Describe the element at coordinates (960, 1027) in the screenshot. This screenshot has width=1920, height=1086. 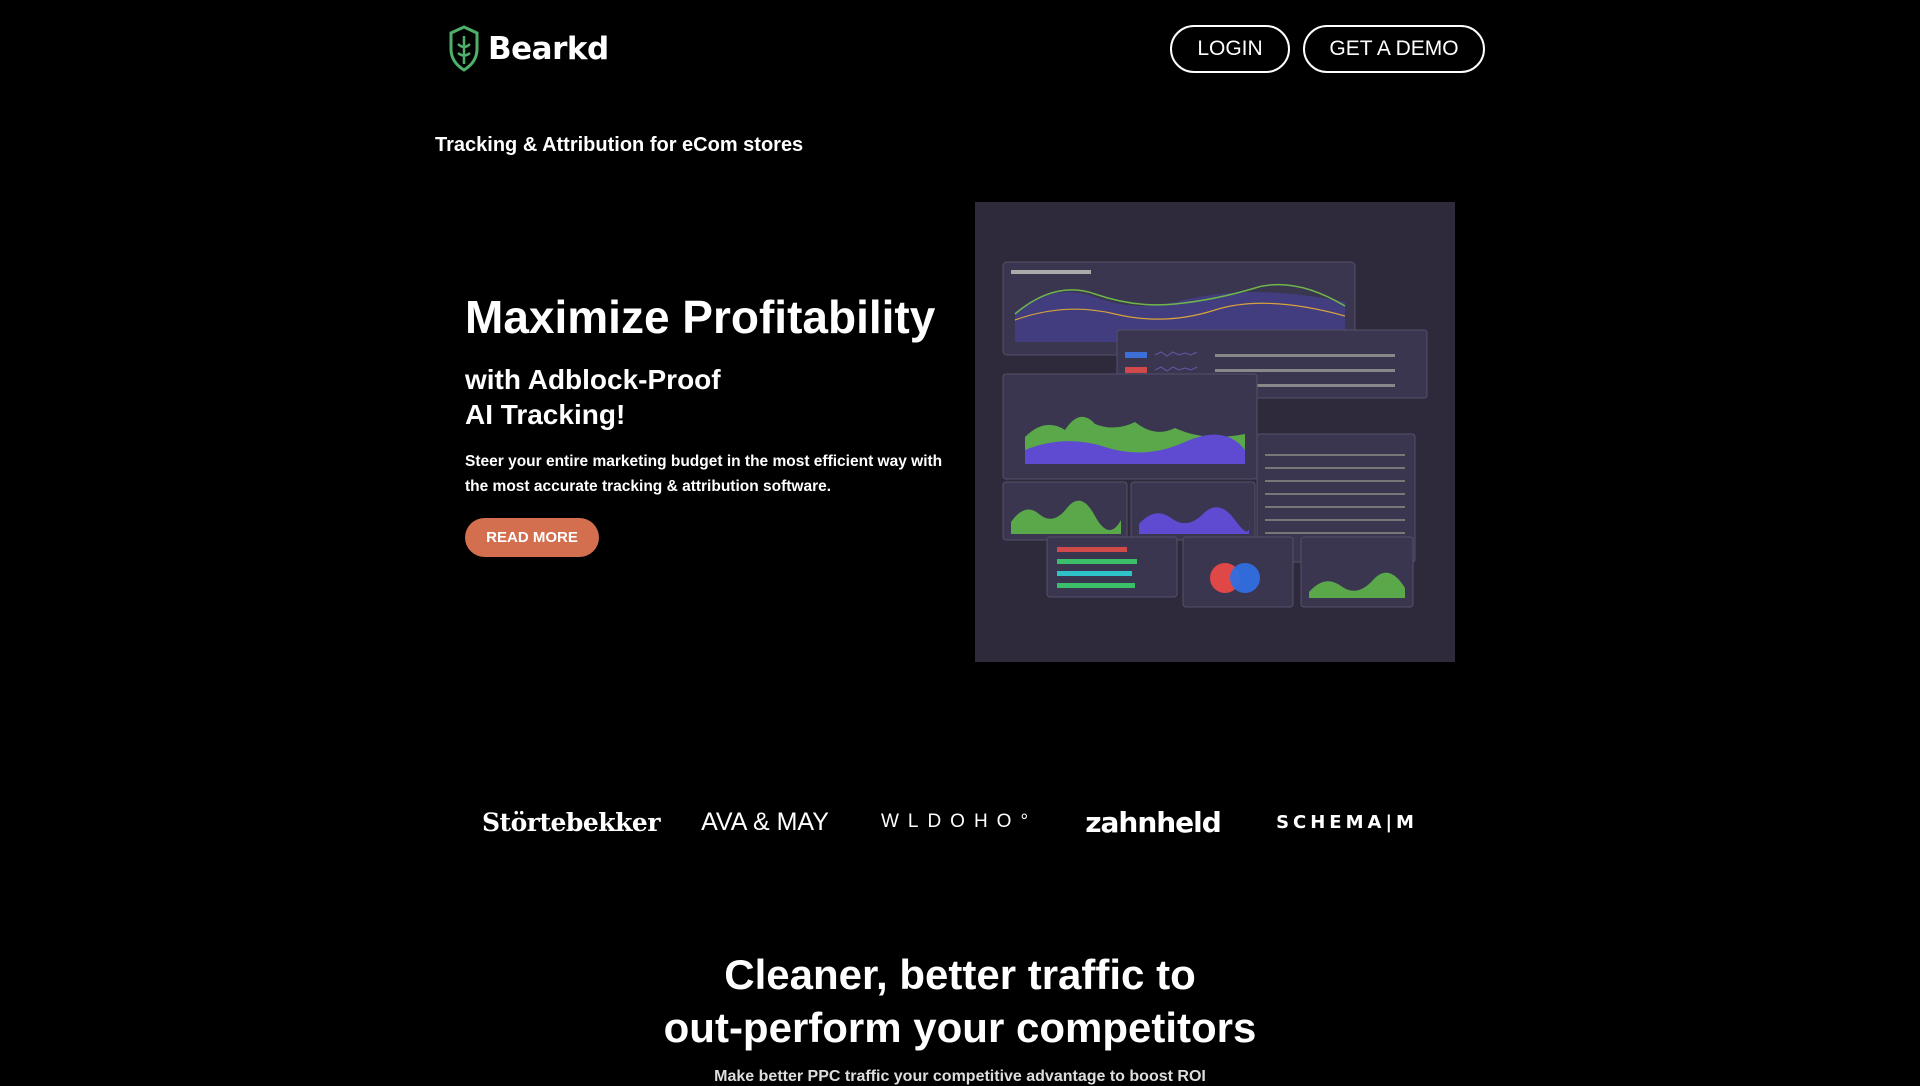
I see `section-title-line2: out-perform your competitors` at that location.